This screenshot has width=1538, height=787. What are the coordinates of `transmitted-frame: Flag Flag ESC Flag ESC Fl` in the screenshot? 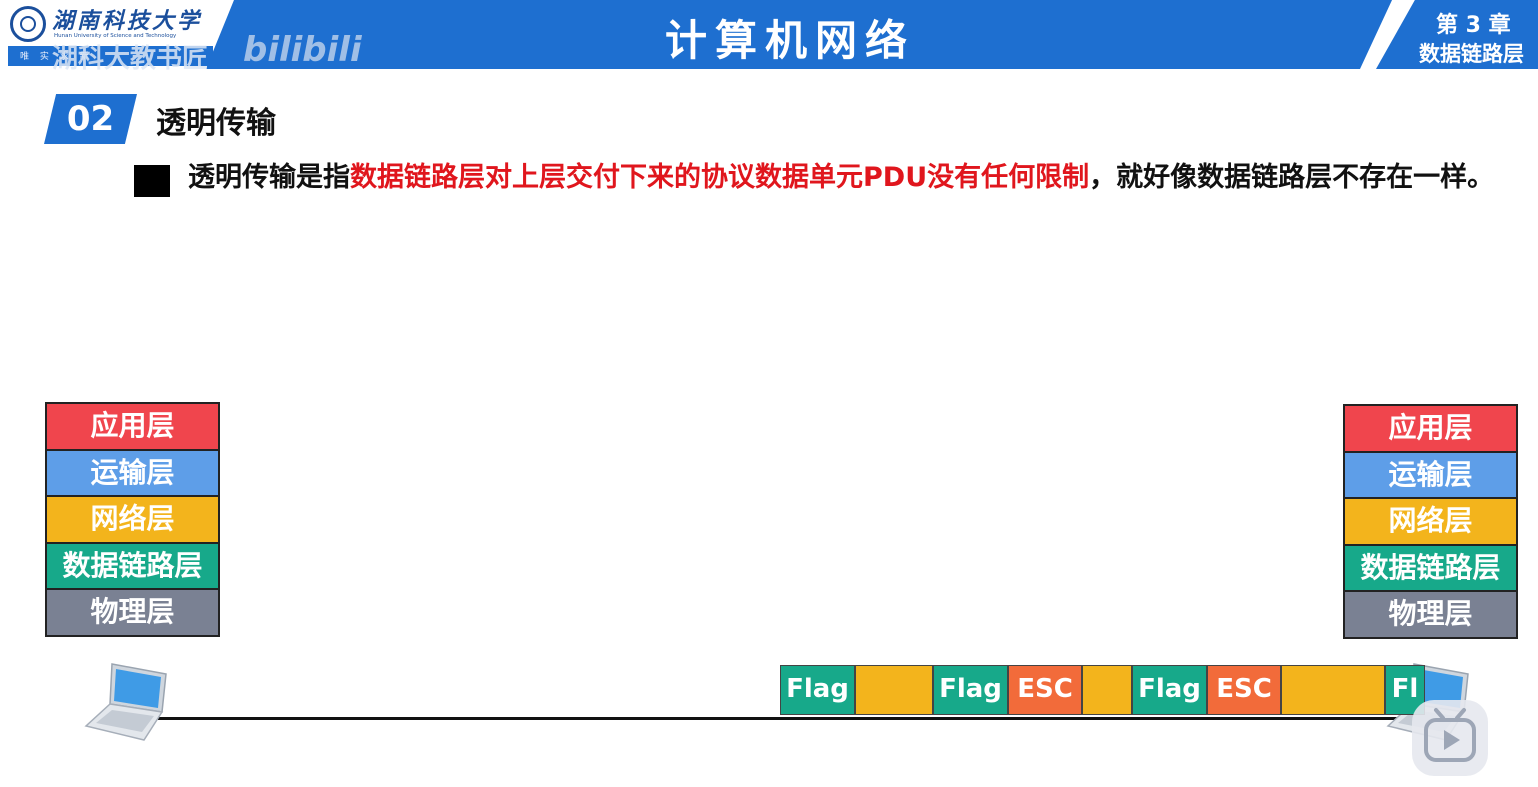 It's located at (1102, 690).